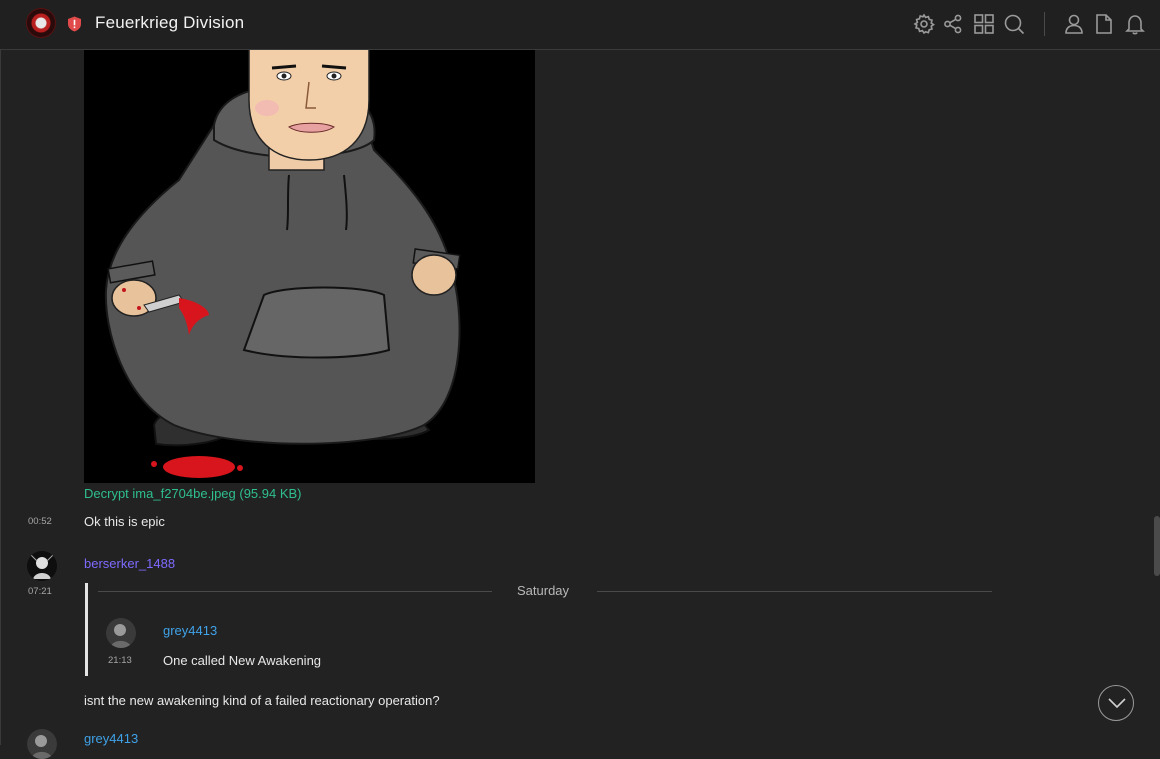 The height and width of the screenshot is (759, 1160). What do you see at coordinates (74, 24) in the screenshot?
I see `shield-warning-icon` at bounding box center [74, 24].